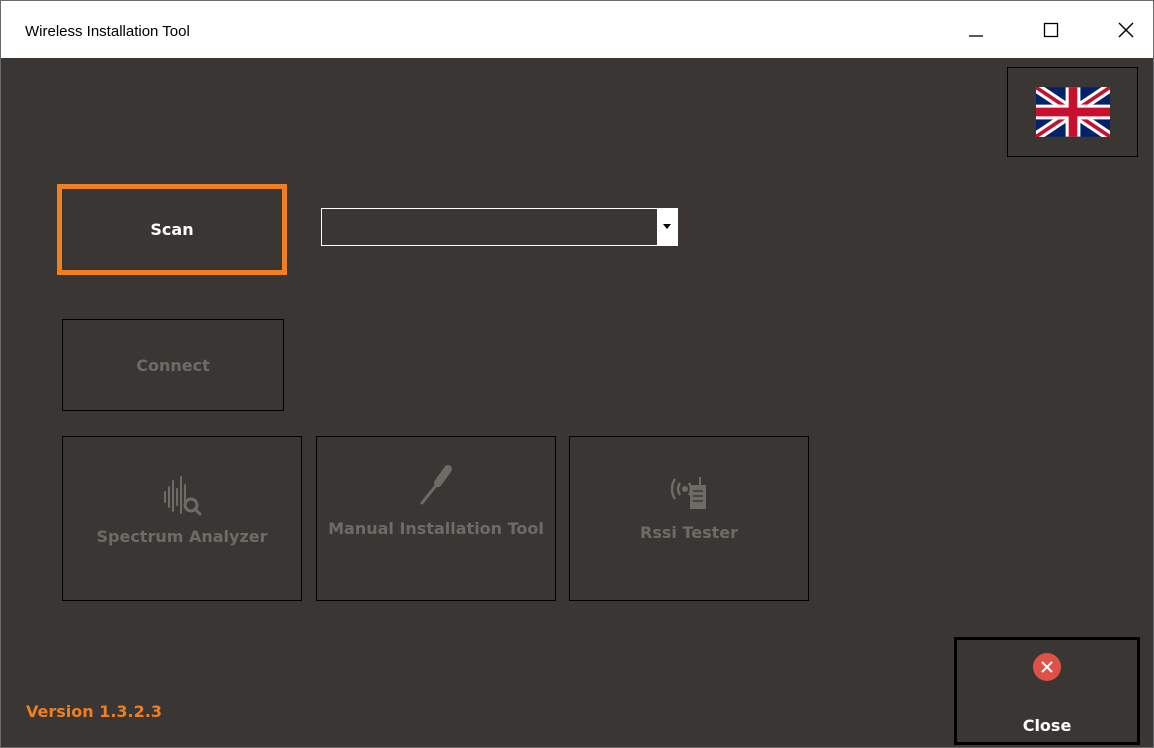 The height and width of the screenshot is (748, 1154). Describe the element at coordinates (182, 518) in the screenshot. I see `spectrum-analyzer-button: Spectrum Analyzer` at that location.